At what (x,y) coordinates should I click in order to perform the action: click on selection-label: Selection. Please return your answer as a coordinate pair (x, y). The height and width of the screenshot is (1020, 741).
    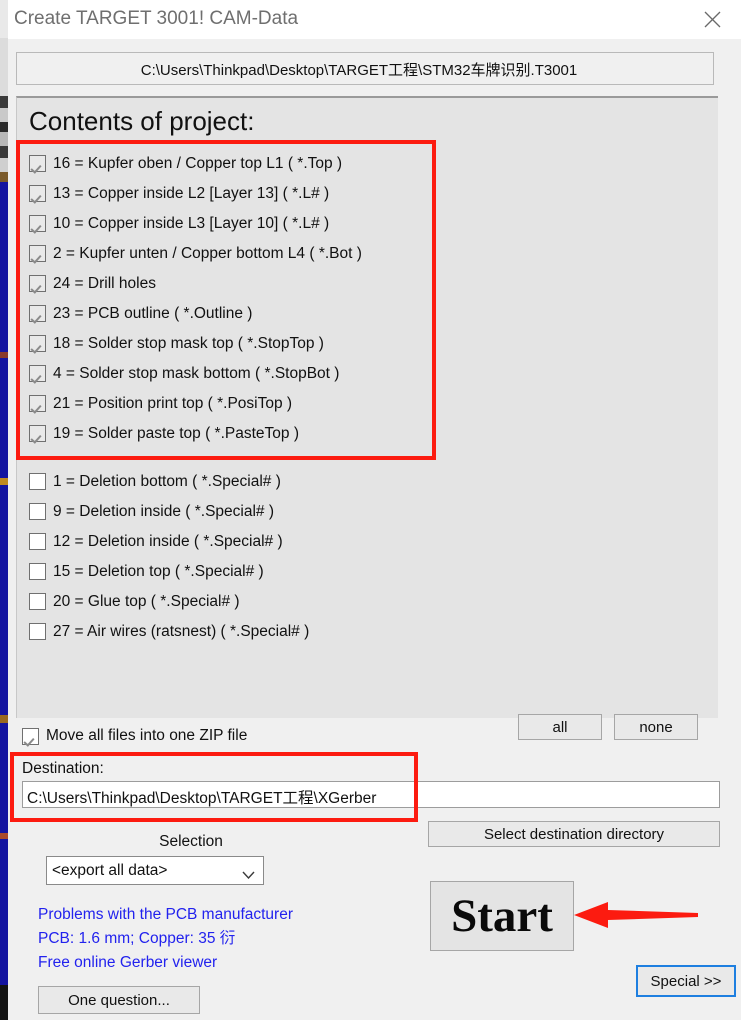
    Looking at the image, I should click on (191, 841).